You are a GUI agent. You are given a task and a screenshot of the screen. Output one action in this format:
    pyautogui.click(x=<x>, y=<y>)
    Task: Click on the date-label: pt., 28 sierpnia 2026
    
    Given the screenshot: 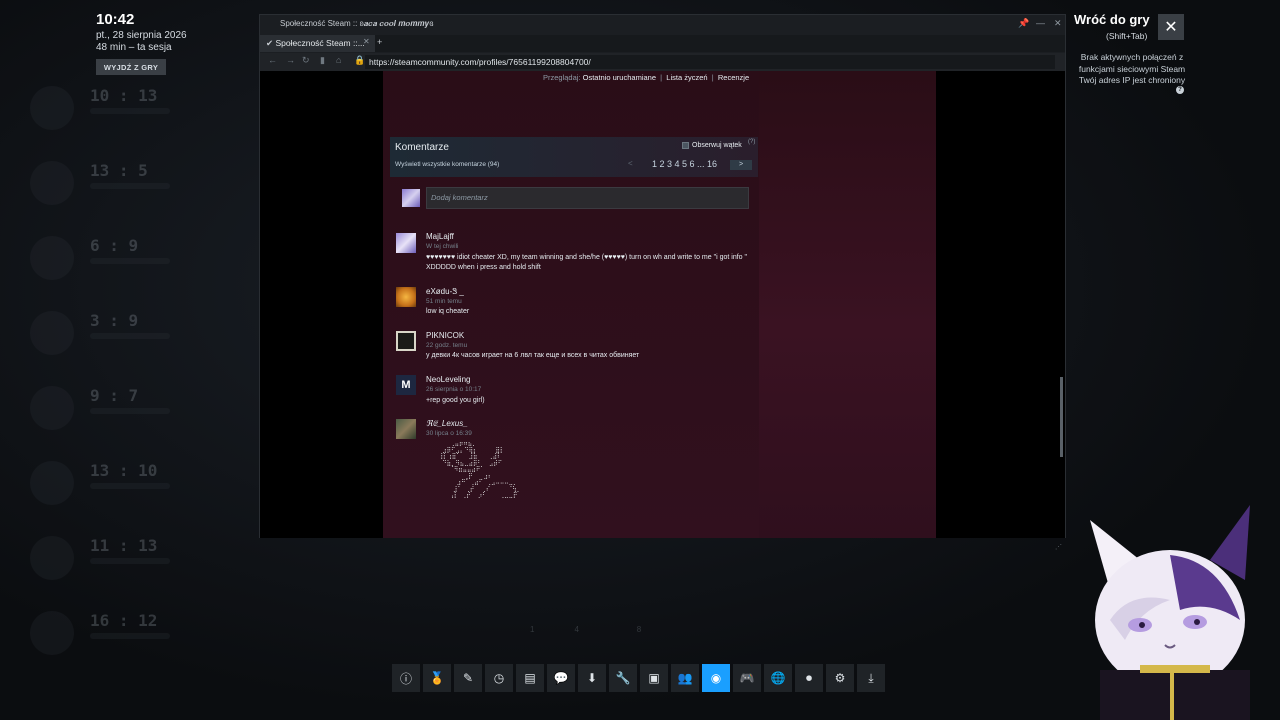 What is the action you would take?
    pyautogui.click(x=141, y=35)
    